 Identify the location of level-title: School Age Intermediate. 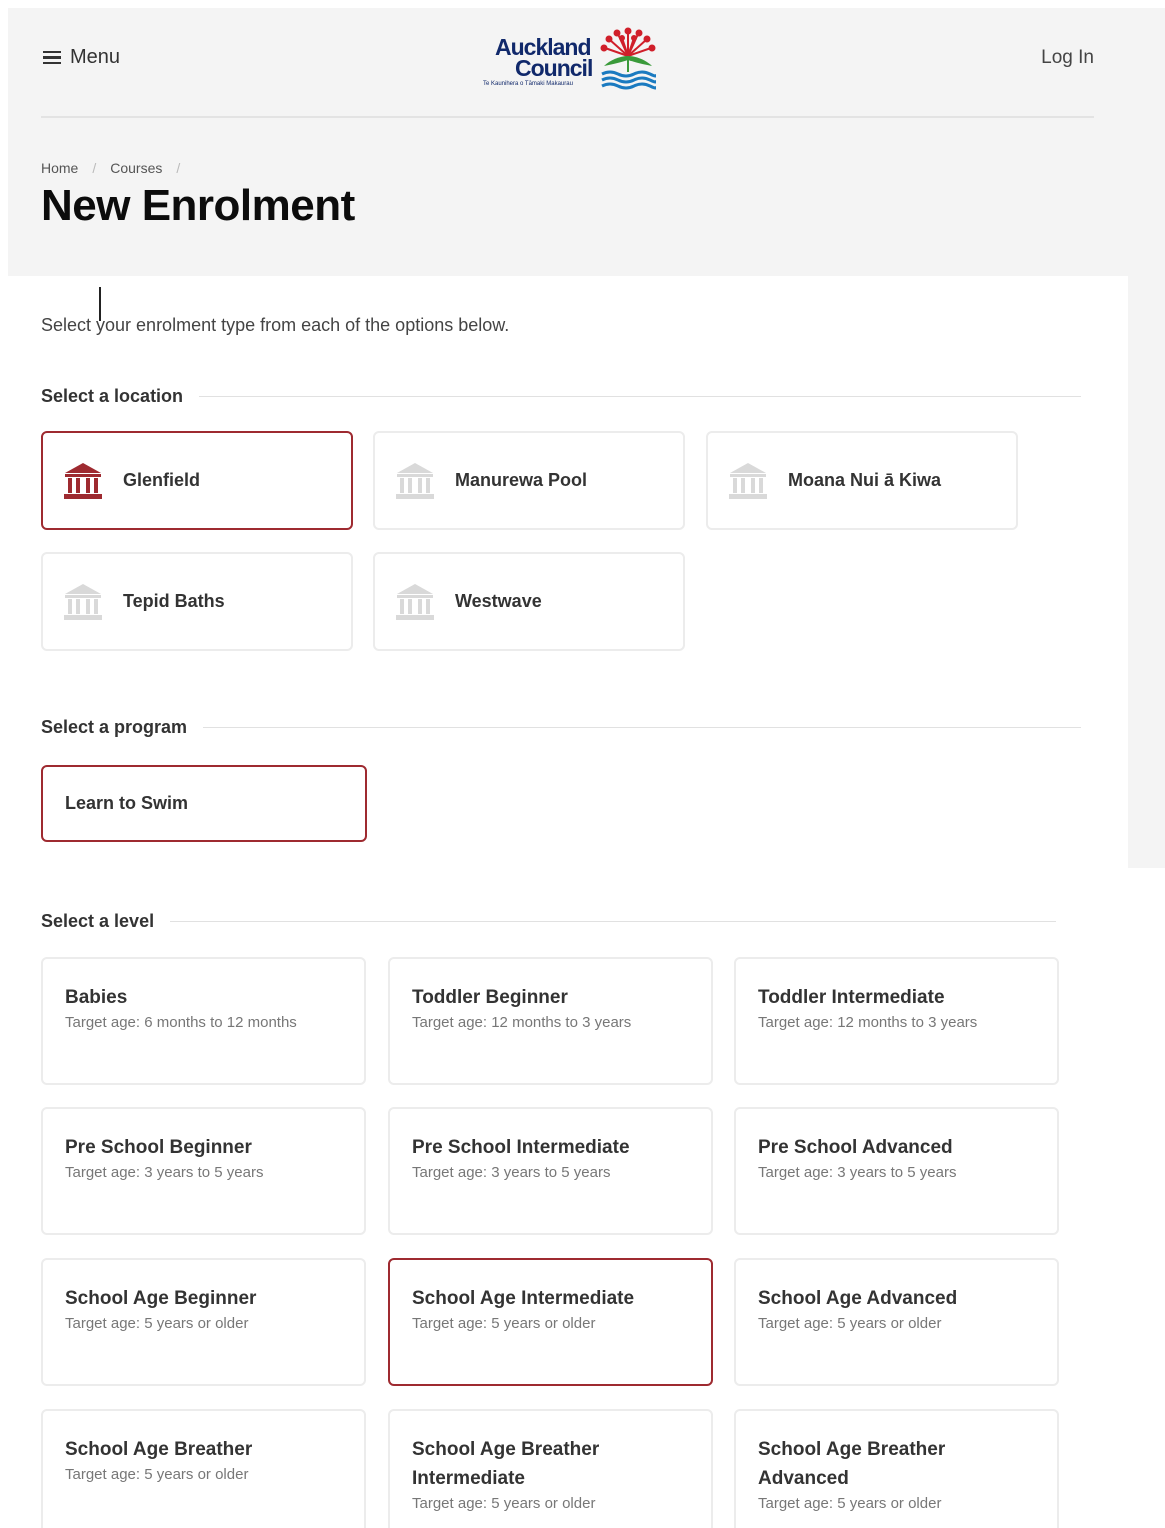
(523, 1298).